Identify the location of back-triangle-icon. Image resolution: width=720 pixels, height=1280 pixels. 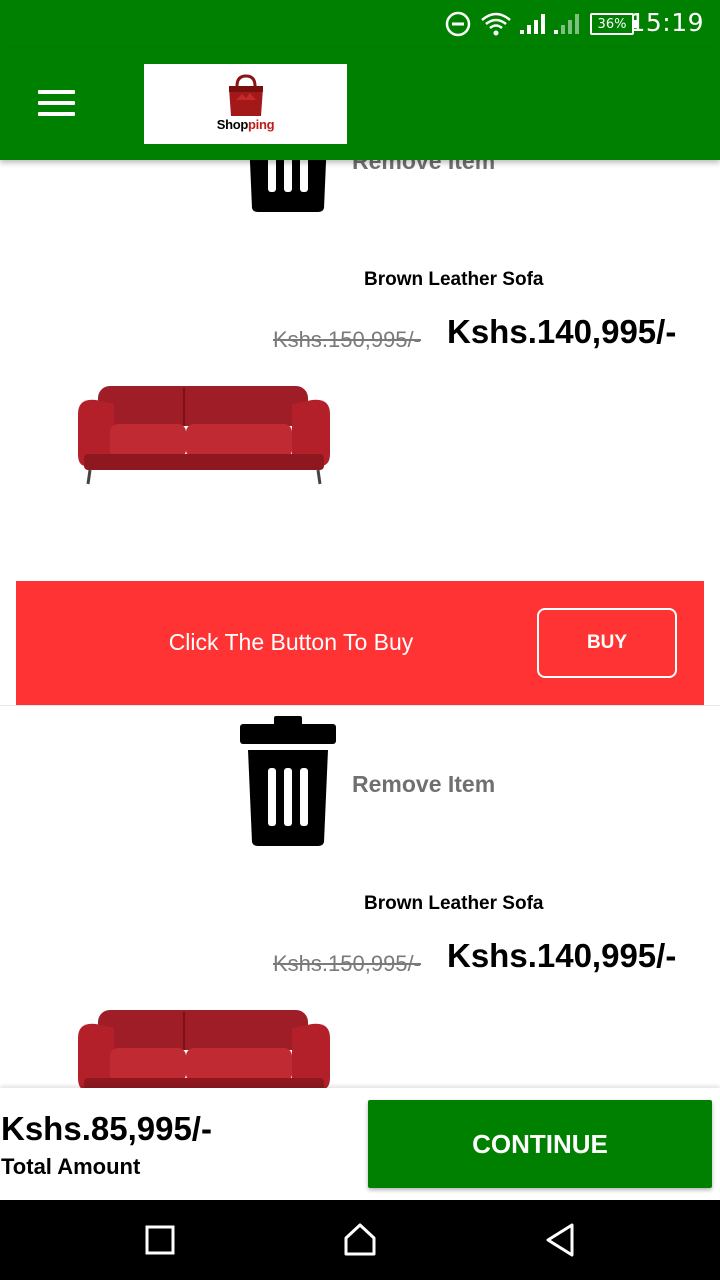
(560, 1240).